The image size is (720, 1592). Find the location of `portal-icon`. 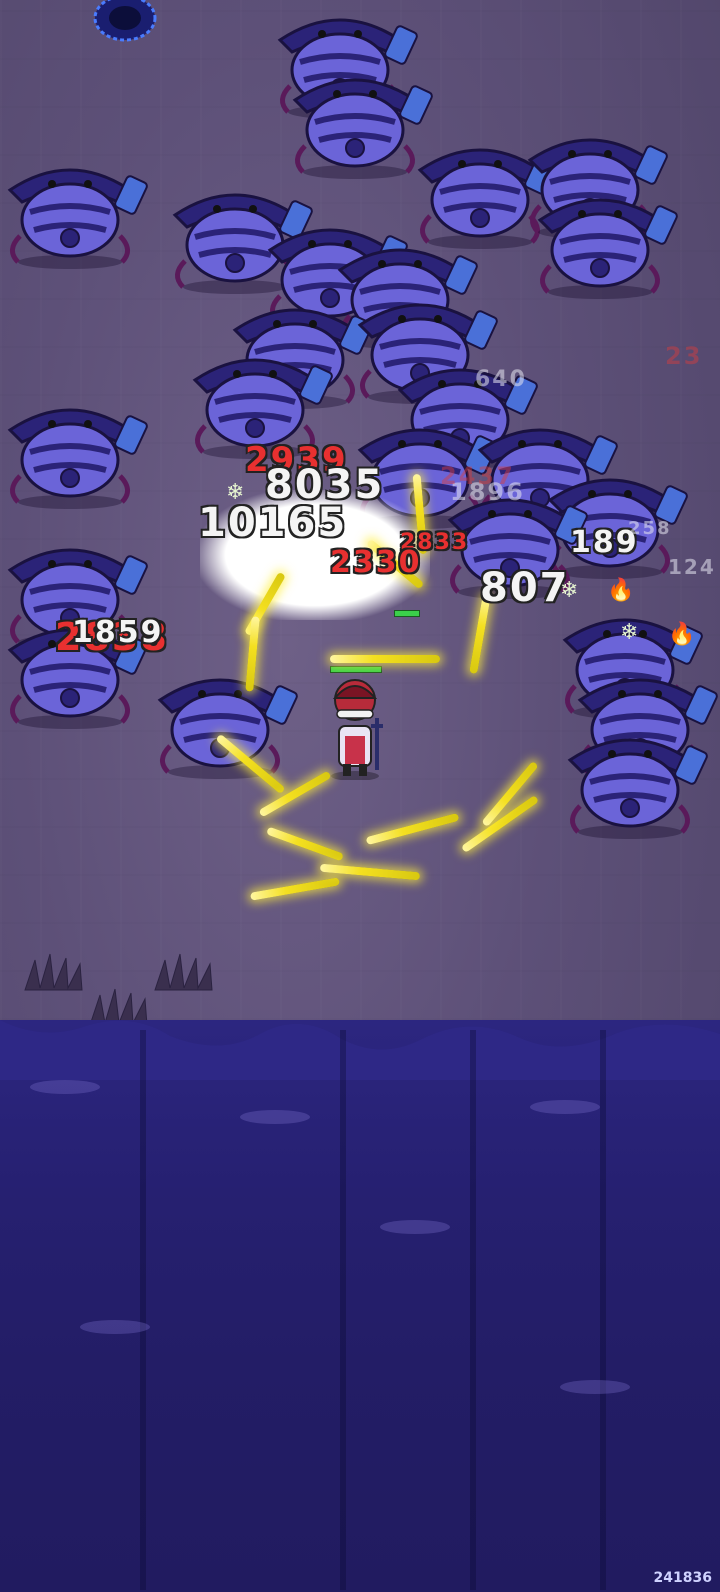

portal-icon is located at coordinates (125, 21).